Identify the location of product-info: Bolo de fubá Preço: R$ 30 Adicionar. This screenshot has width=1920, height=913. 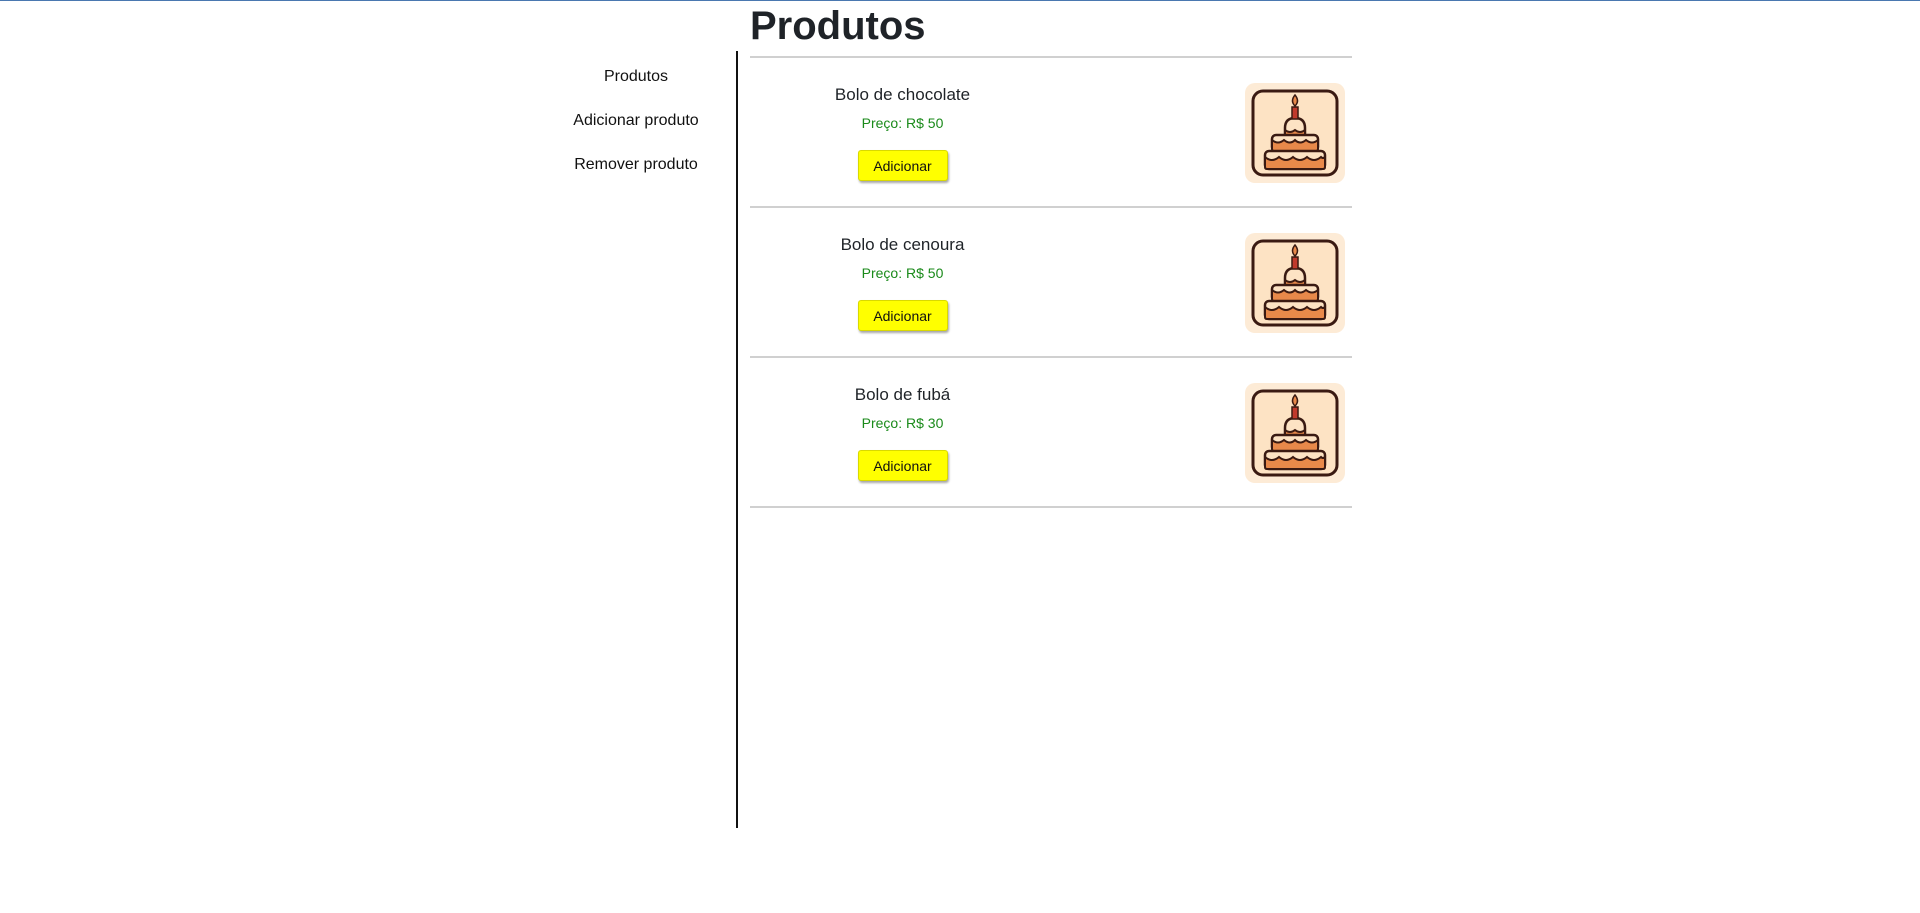
(902, 419).